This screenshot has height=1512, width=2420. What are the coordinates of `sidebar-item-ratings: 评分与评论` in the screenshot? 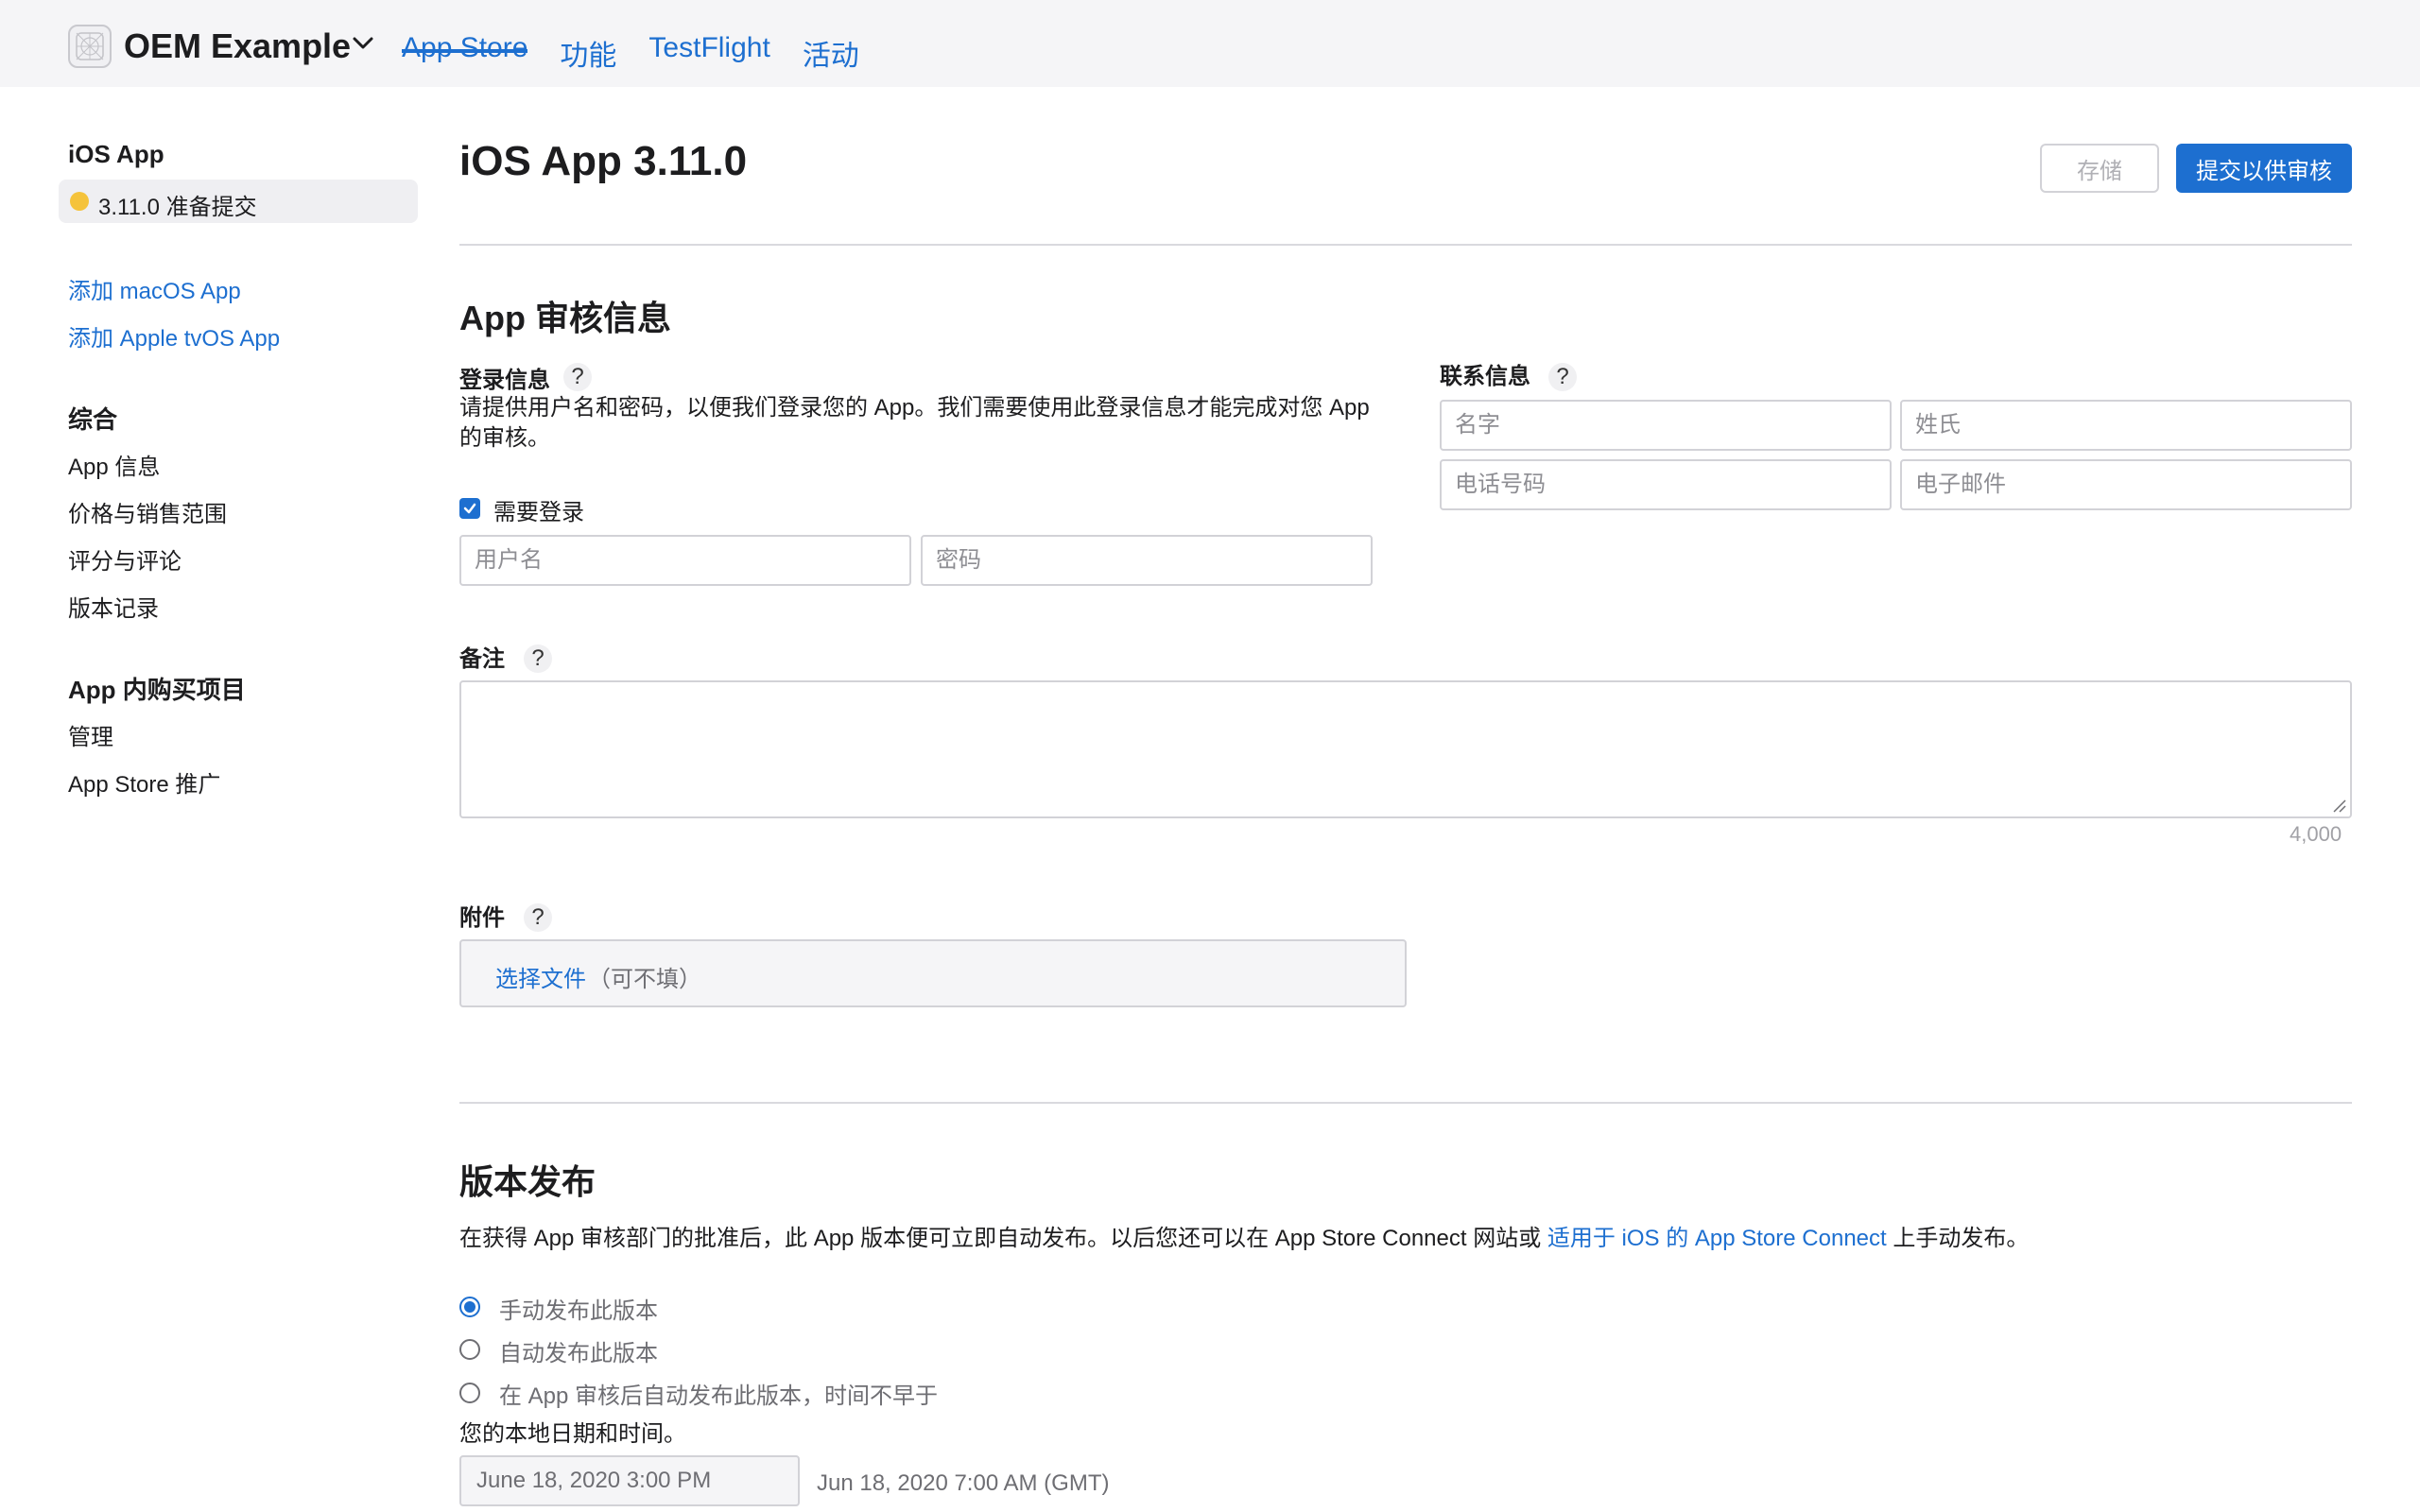 It's located at (125, 559).